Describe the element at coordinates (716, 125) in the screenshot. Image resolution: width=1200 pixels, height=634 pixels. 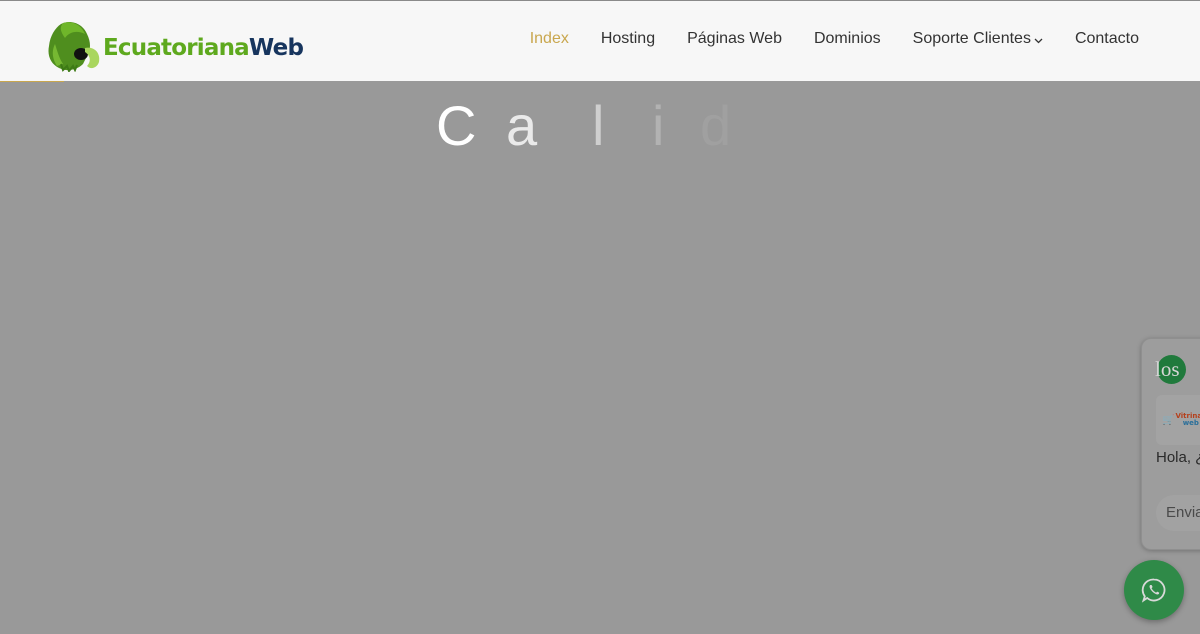
I see `hero-letter: d` at that location.